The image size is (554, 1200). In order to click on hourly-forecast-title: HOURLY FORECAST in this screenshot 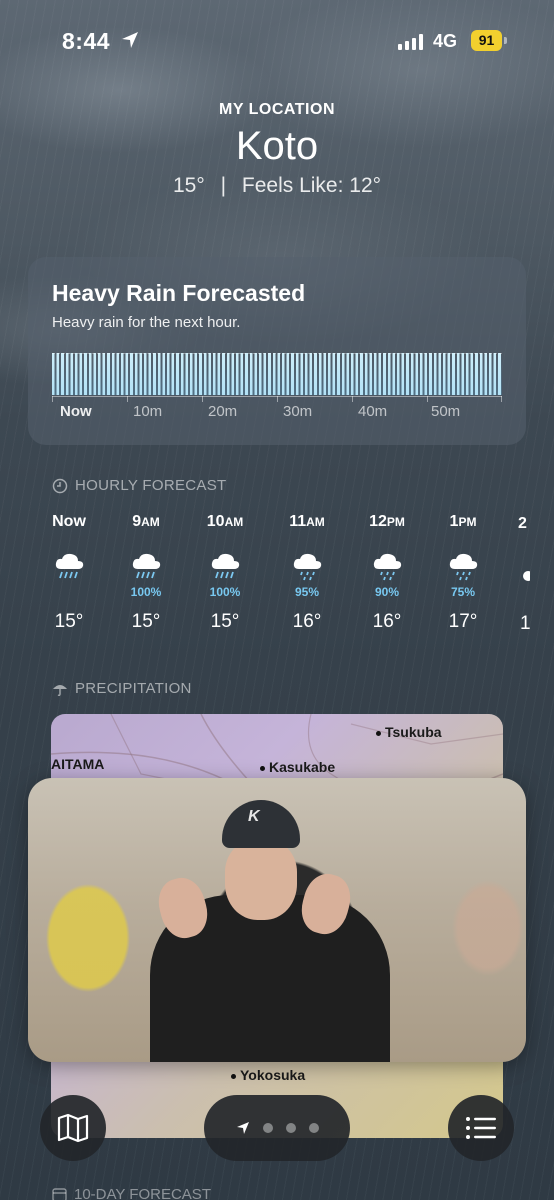, I will do `click(151, 485)`.